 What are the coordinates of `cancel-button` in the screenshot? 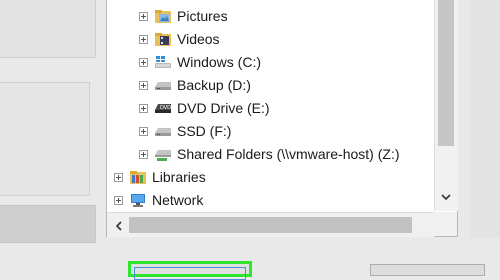 It's located at (427, 270).